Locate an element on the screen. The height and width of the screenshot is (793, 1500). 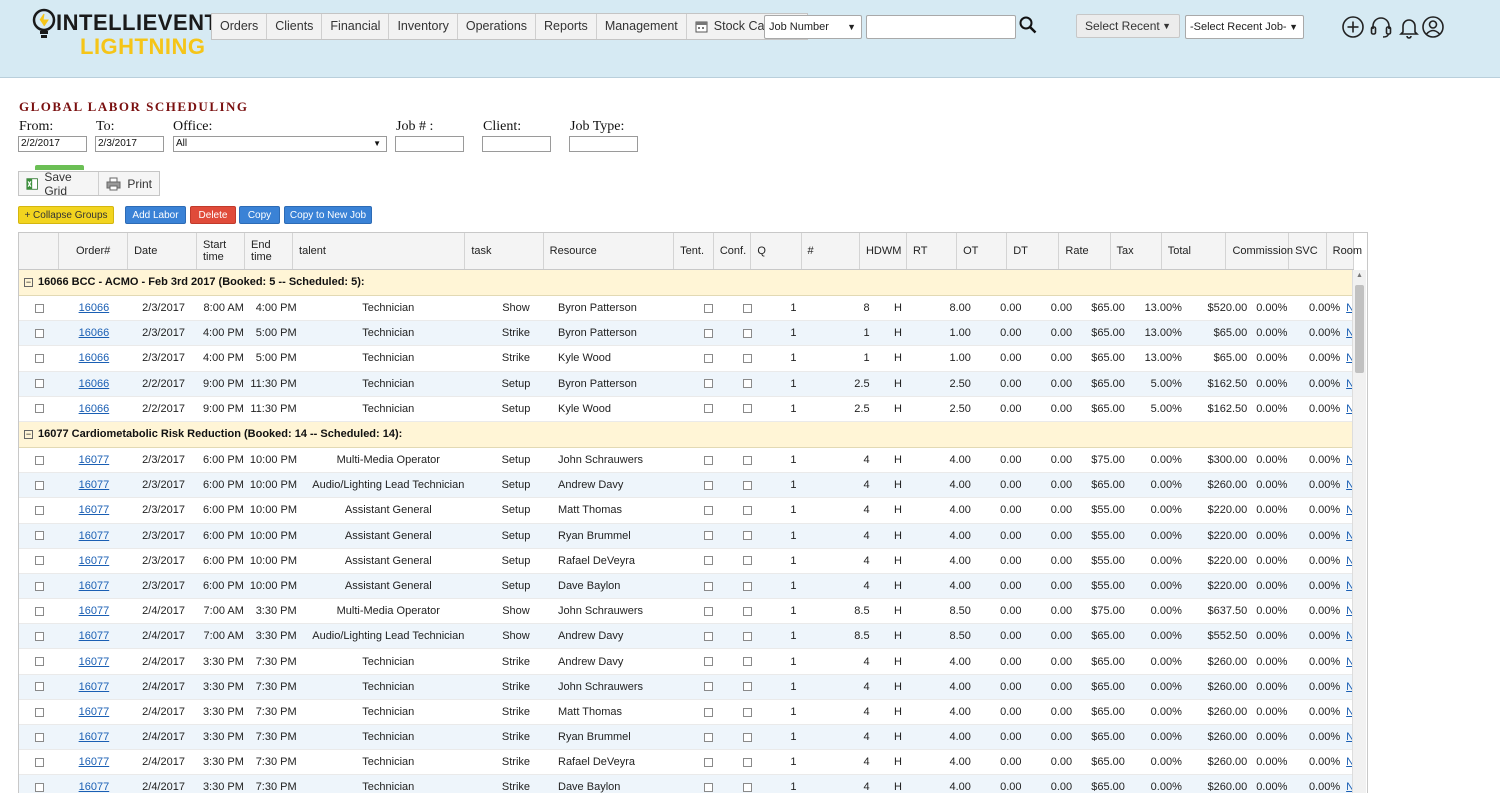
header-commission: Commission is located at coordinates (1259, 251).